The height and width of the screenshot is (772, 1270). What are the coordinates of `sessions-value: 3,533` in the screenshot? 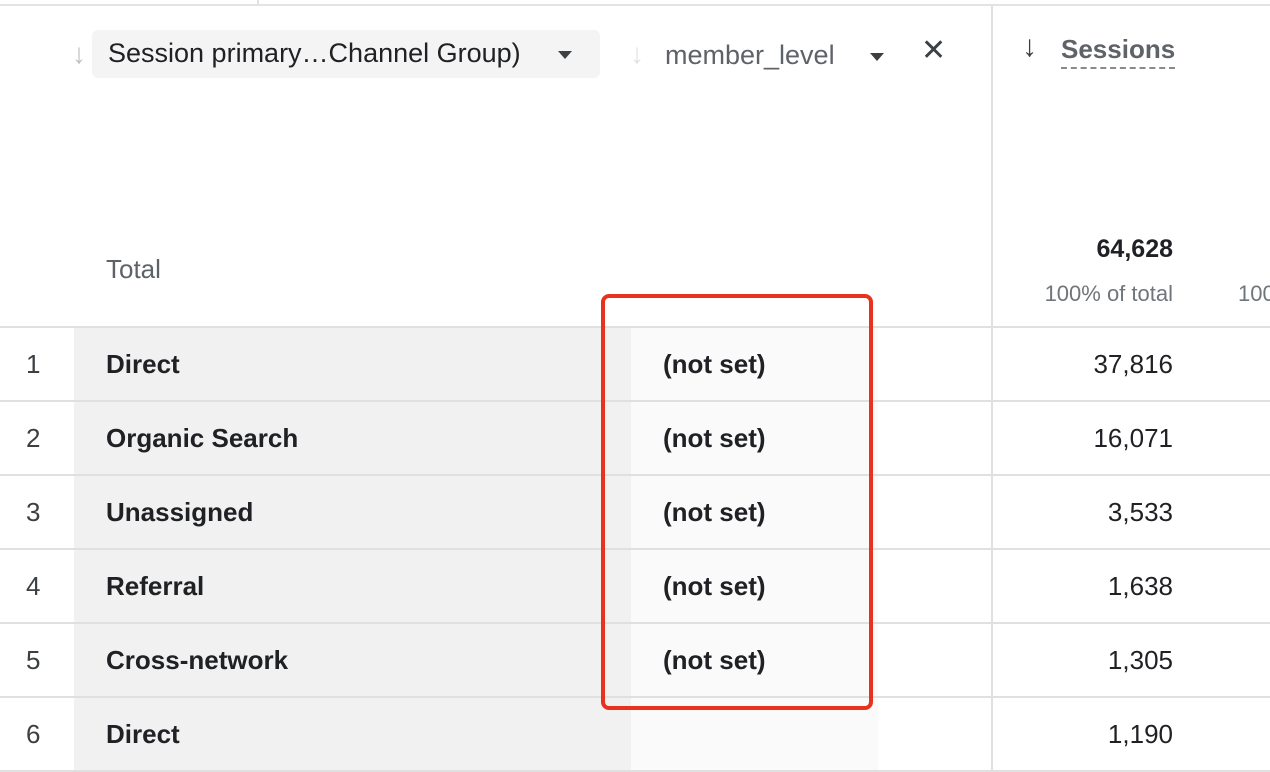 It's located at (1140, 512).